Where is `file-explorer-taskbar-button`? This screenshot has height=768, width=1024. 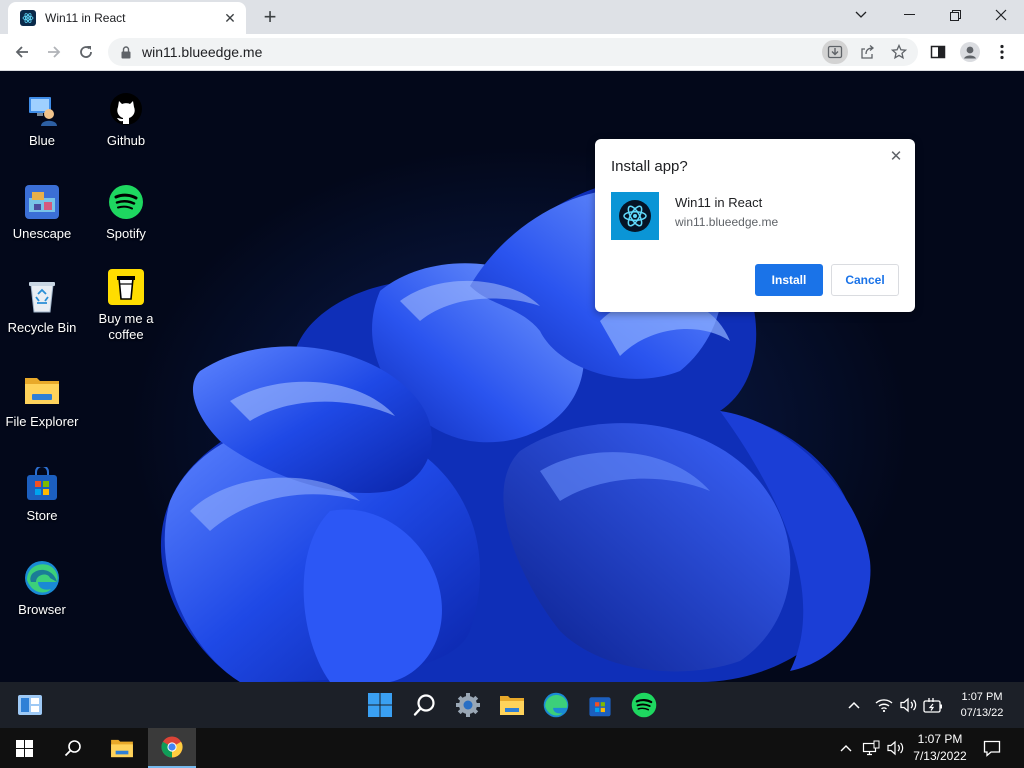
file-explorer-taskbar-button is located at coordinates (512, 705).